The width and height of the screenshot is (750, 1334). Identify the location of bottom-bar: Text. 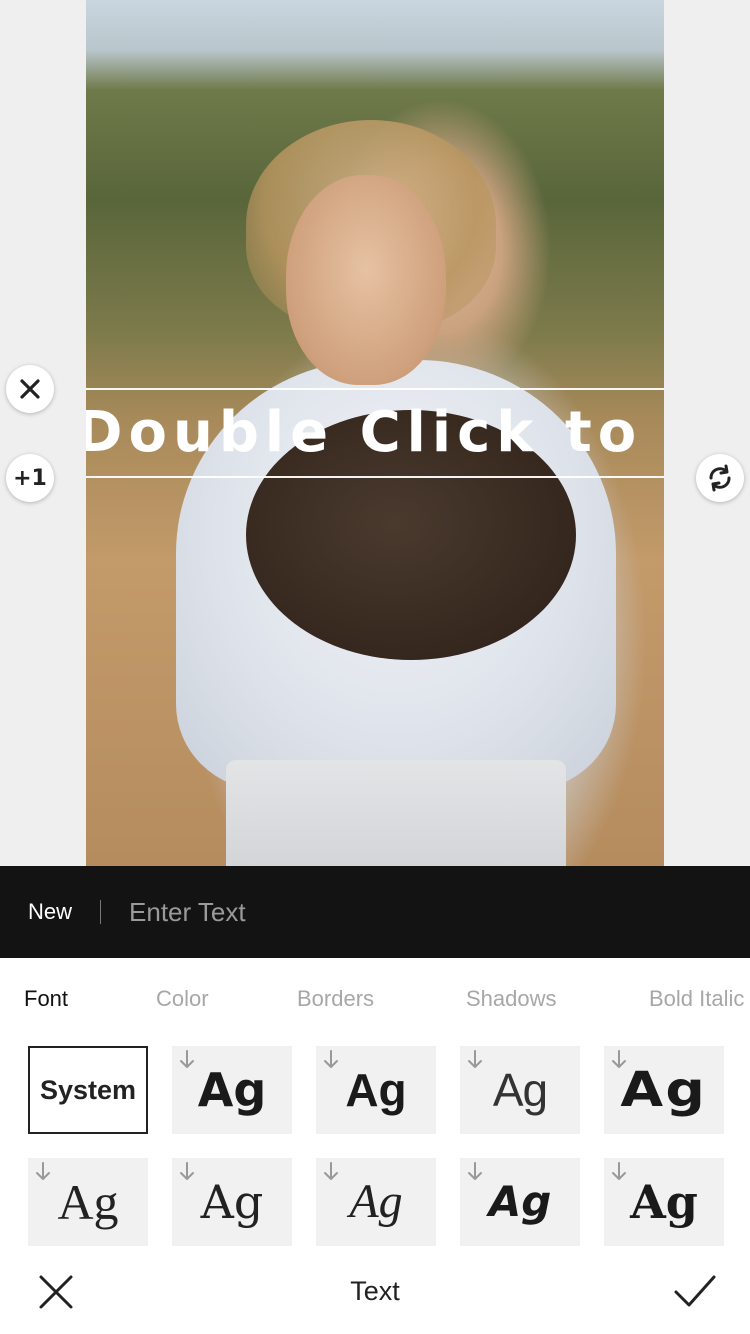
(375, 1292).